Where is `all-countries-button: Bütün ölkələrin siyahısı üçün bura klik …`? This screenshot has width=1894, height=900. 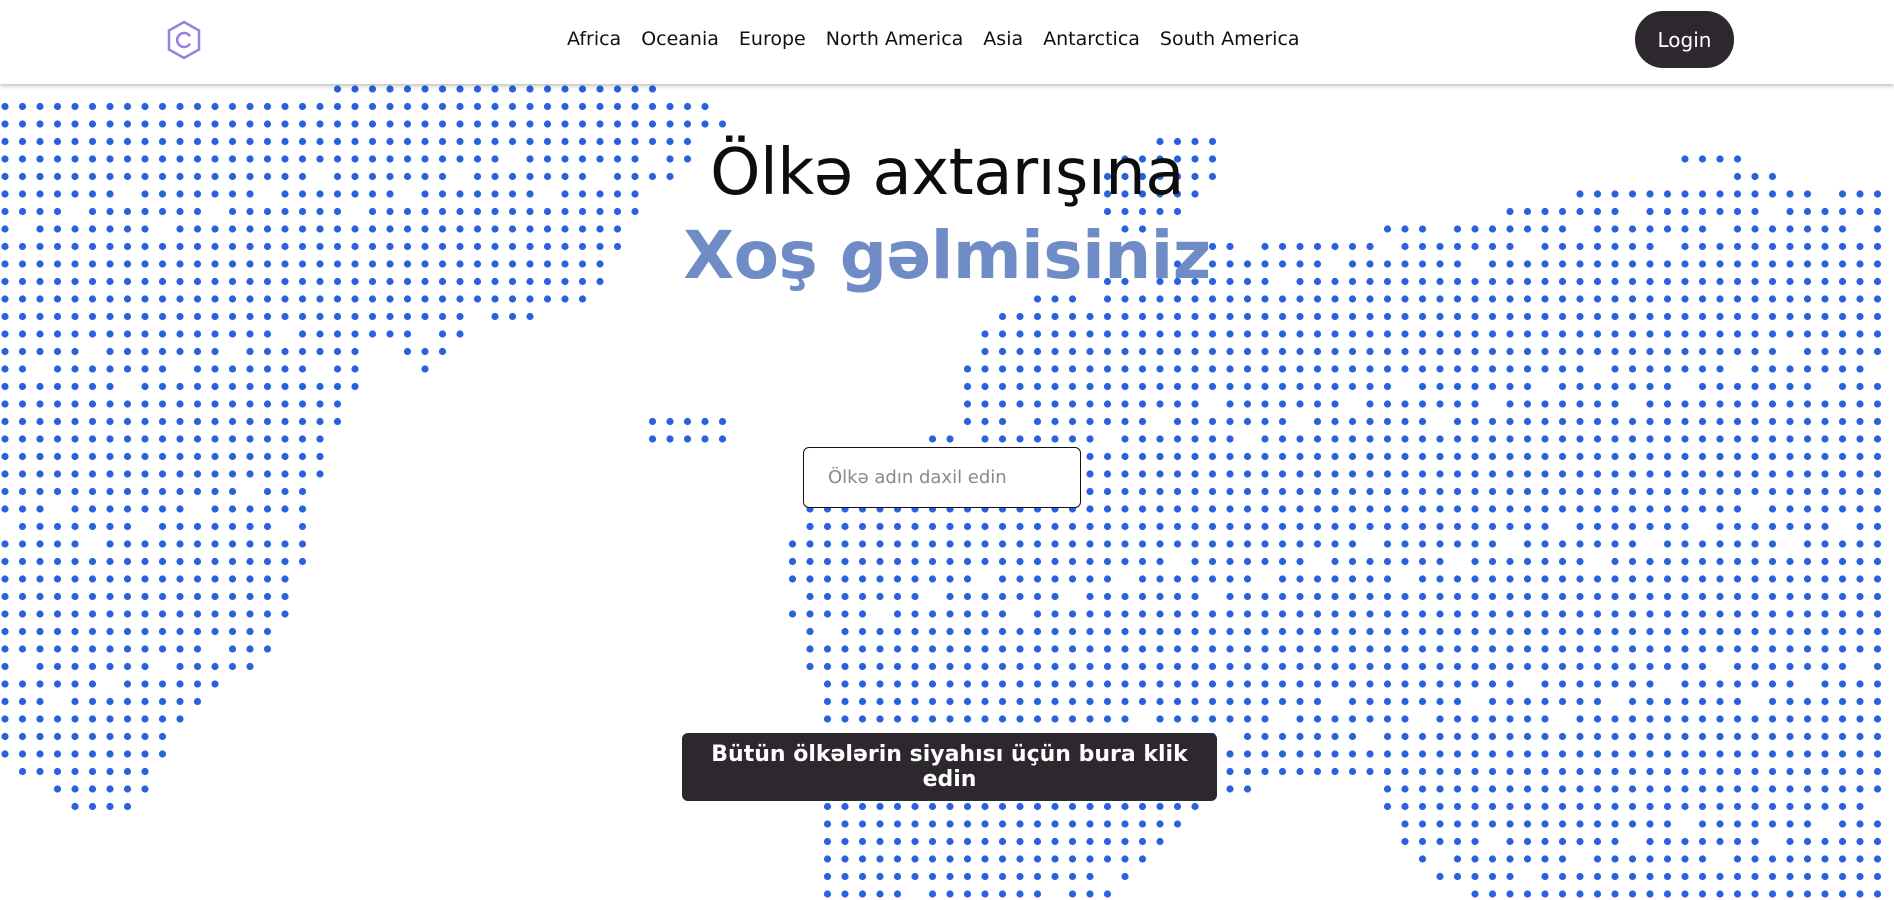 all-countries-button: Bütün ölkələrin siyahısı üçün bura klik … is located at coordinates (949, 767).